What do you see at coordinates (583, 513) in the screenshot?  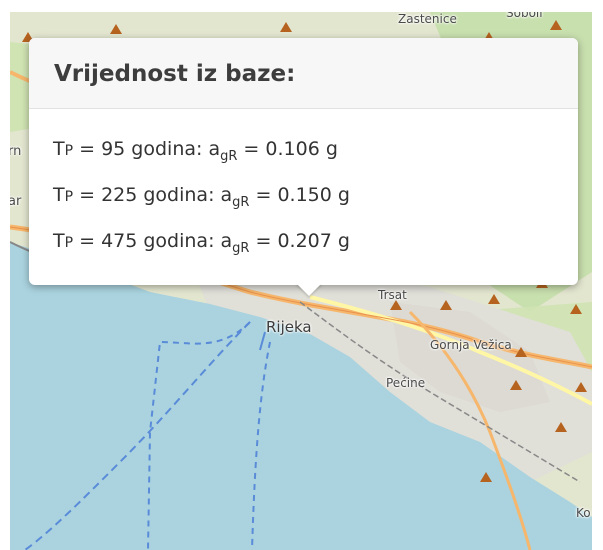 I see `map-label-ko: Ko` at bounding box center [583, 513].